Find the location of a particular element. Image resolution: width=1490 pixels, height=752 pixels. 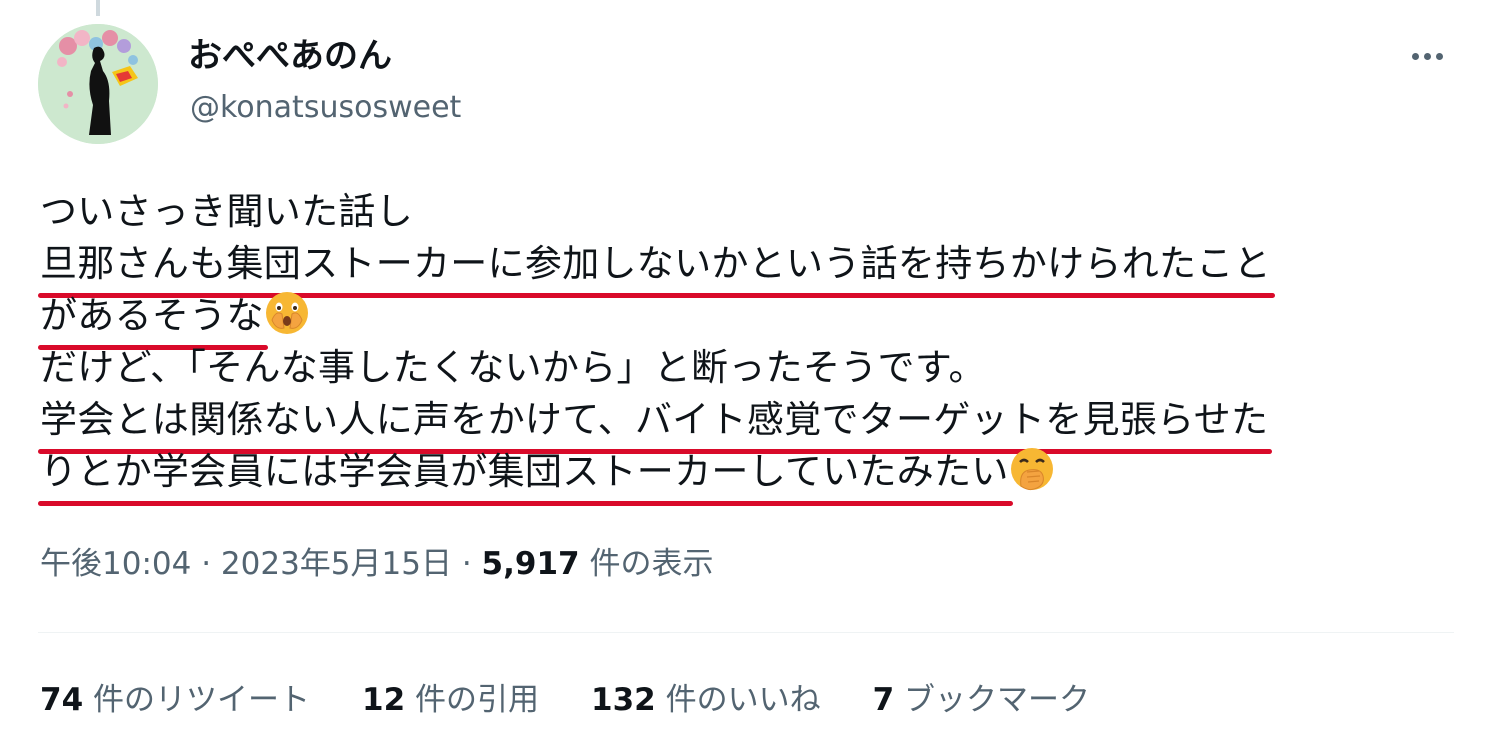

avatar-silhouette-image is located at coordinates (98, 84).